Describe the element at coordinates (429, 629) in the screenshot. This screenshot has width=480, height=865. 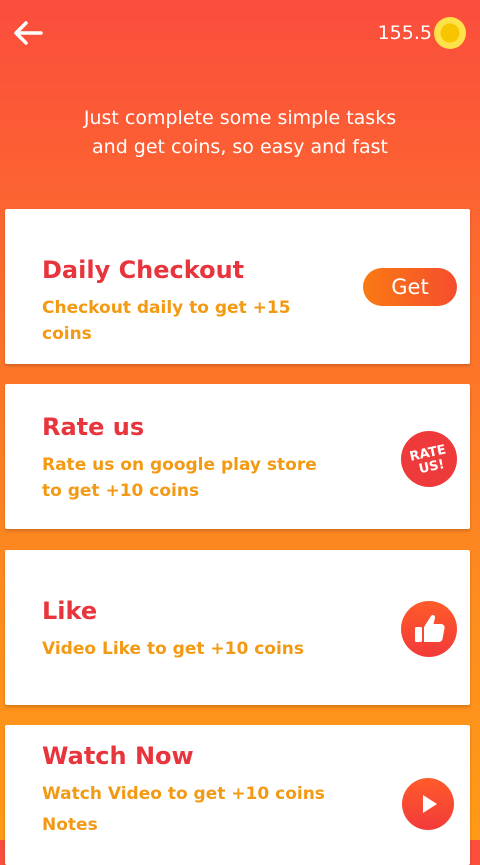
I see `thumbs-up-icon` at that location.